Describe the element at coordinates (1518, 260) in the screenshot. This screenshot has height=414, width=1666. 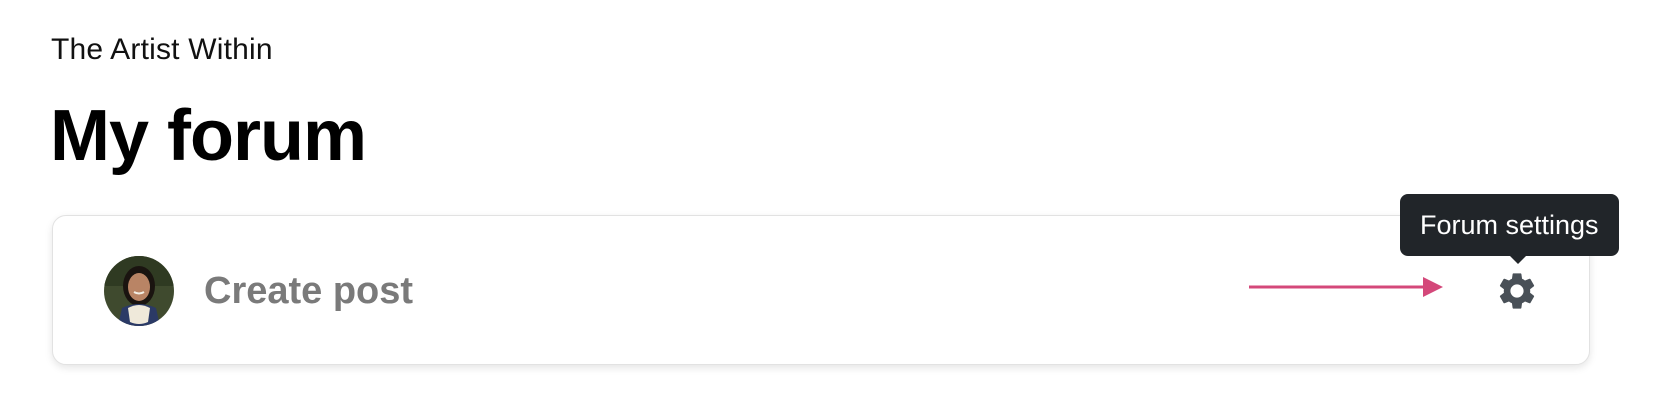
I see `tooltip-arrow` at that location.